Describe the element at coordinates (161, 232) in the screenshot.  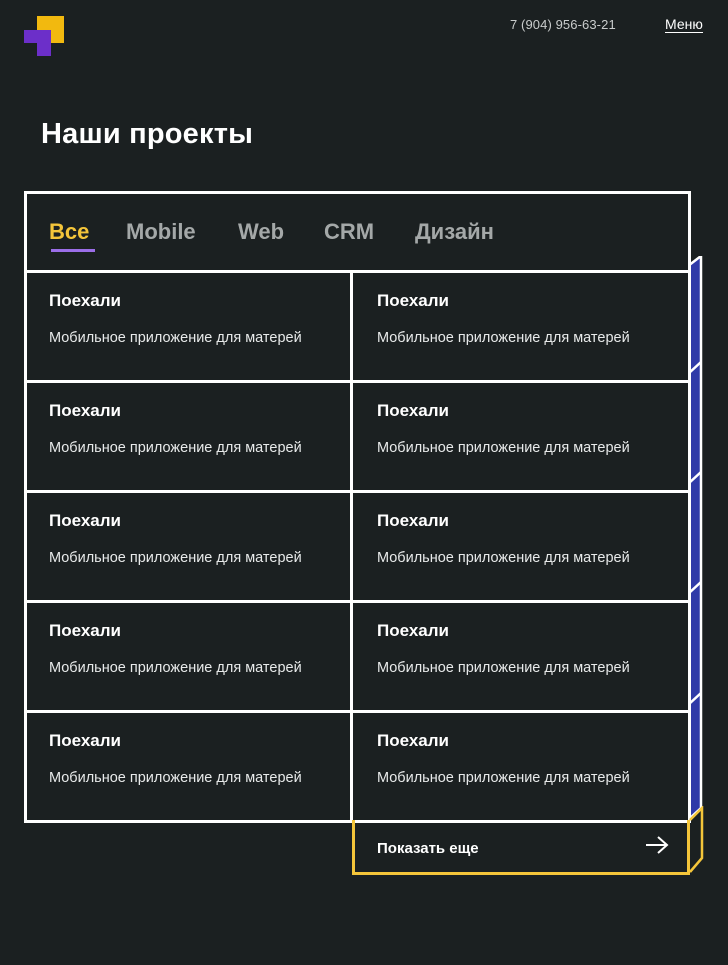
I see `tab-mobile: Mobile` at that location.